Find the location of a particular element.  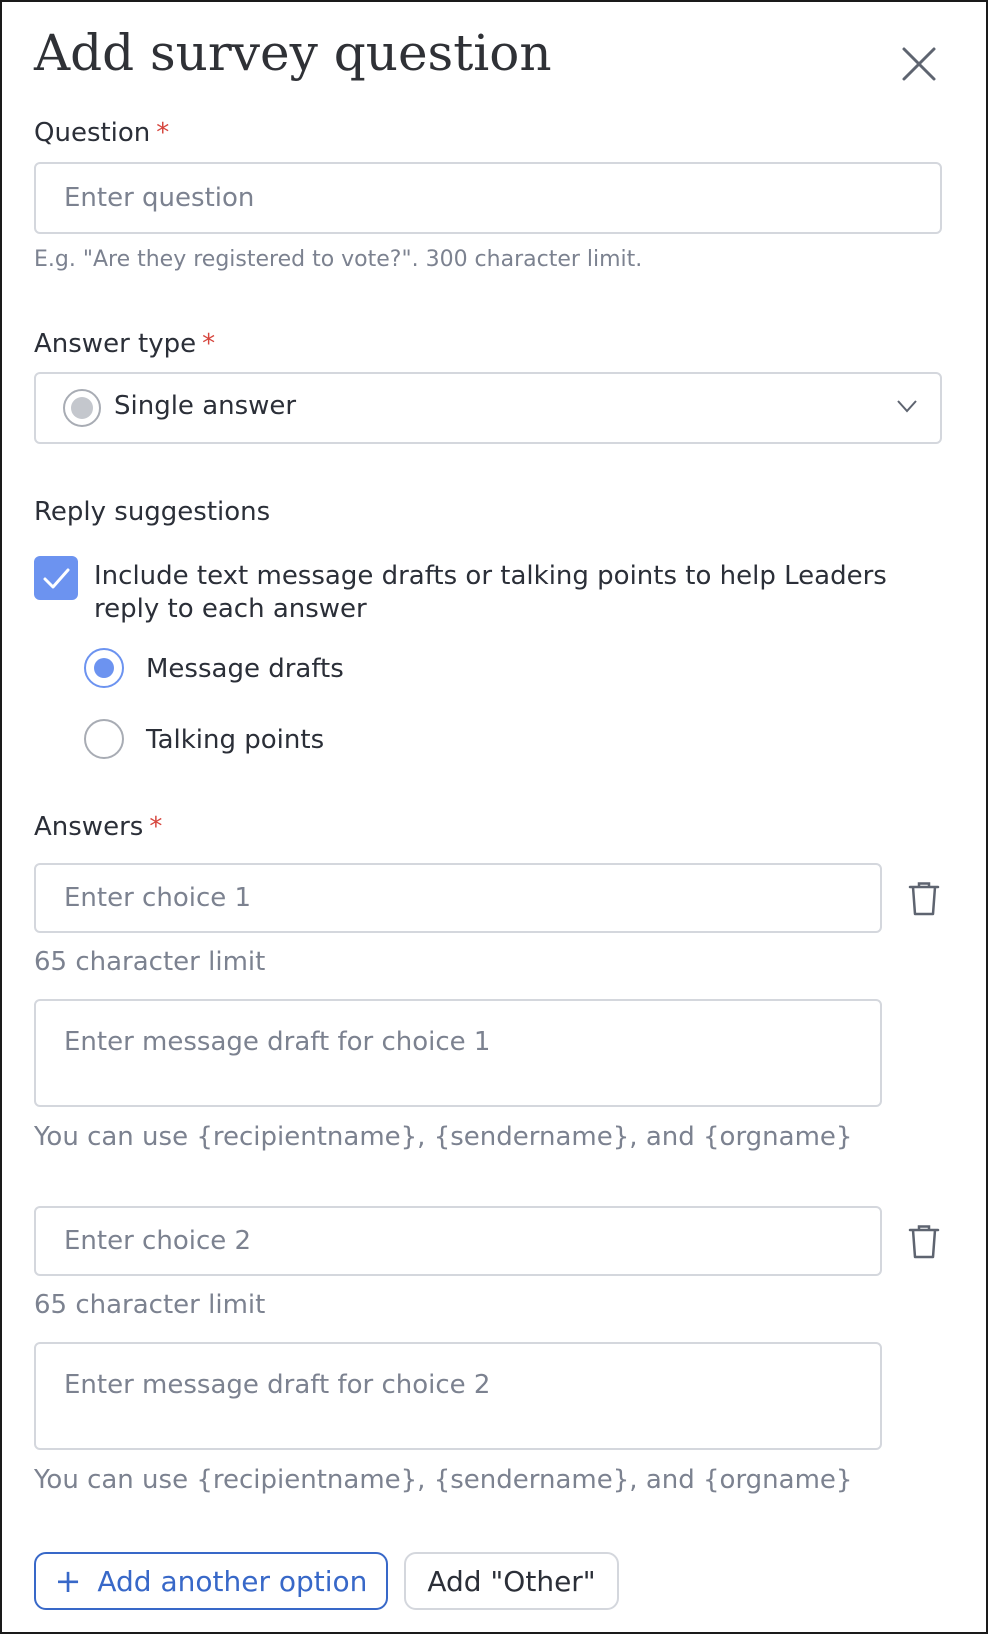

answer-type-value: Single answer is located at coordinates (205, 406).